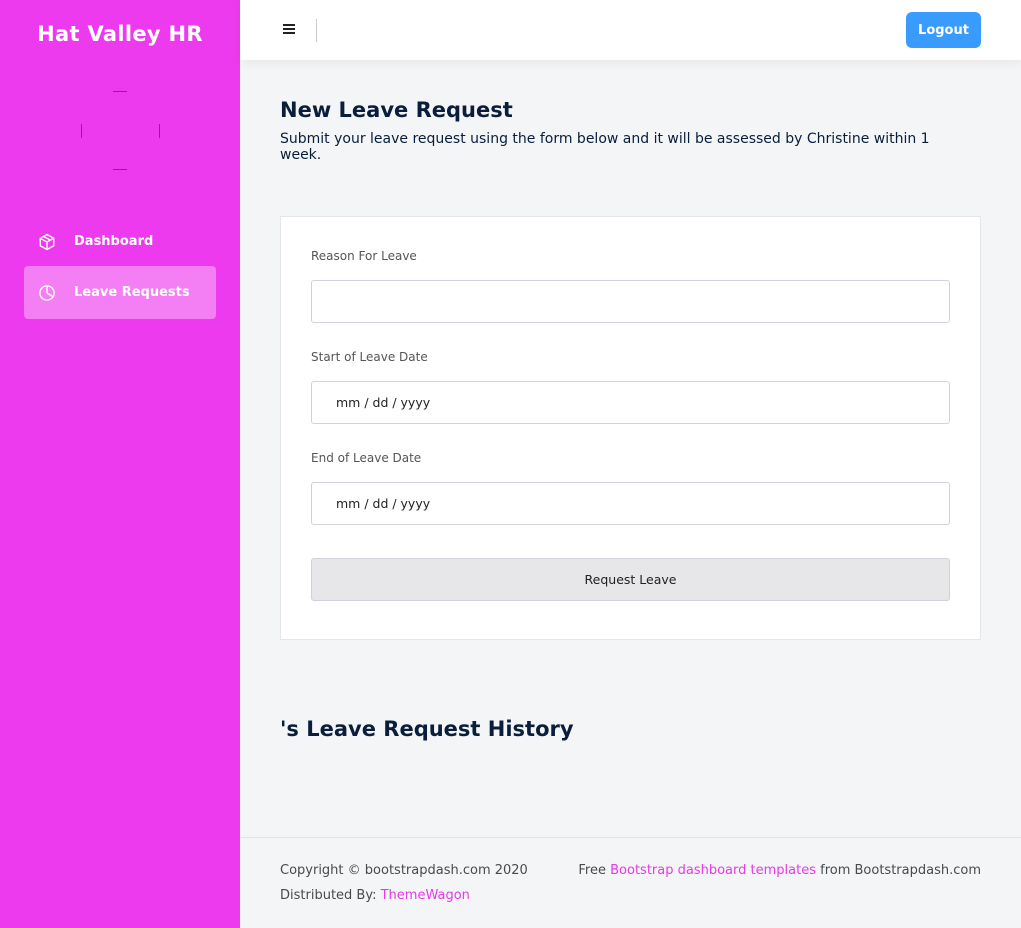 This screenshot has height=928, width=1021. What do you see at coordinates (630, 503) in the screenshot?
I see `end-date-input: mm / dd / yyyy` at bounding box center [630, 503].